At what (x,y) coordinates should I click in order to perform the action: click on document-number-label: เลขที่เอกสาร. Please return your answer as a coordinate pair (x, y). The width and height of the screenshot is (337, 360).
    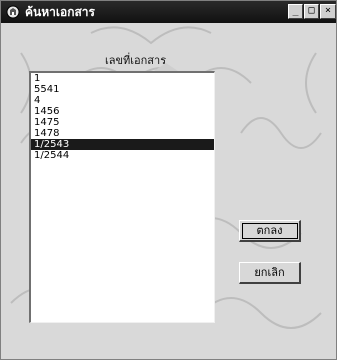
    Looking at the image, I should click on (136, 60).